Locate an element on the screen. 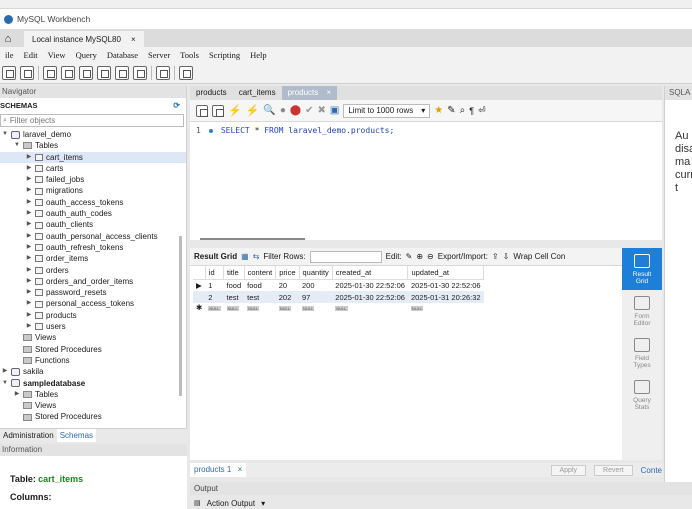 This screenshot has height=509, width=692. import-icon: ⇩ is located at coordinates (506, 256).